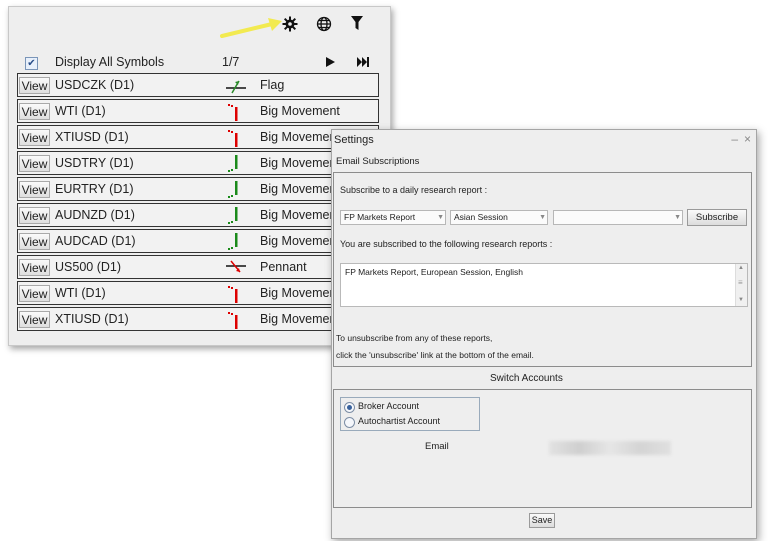 The image size is (768, 541). I want to click on list-item: View AUDCAD (D1) Big Movemen, so click(198, 241).